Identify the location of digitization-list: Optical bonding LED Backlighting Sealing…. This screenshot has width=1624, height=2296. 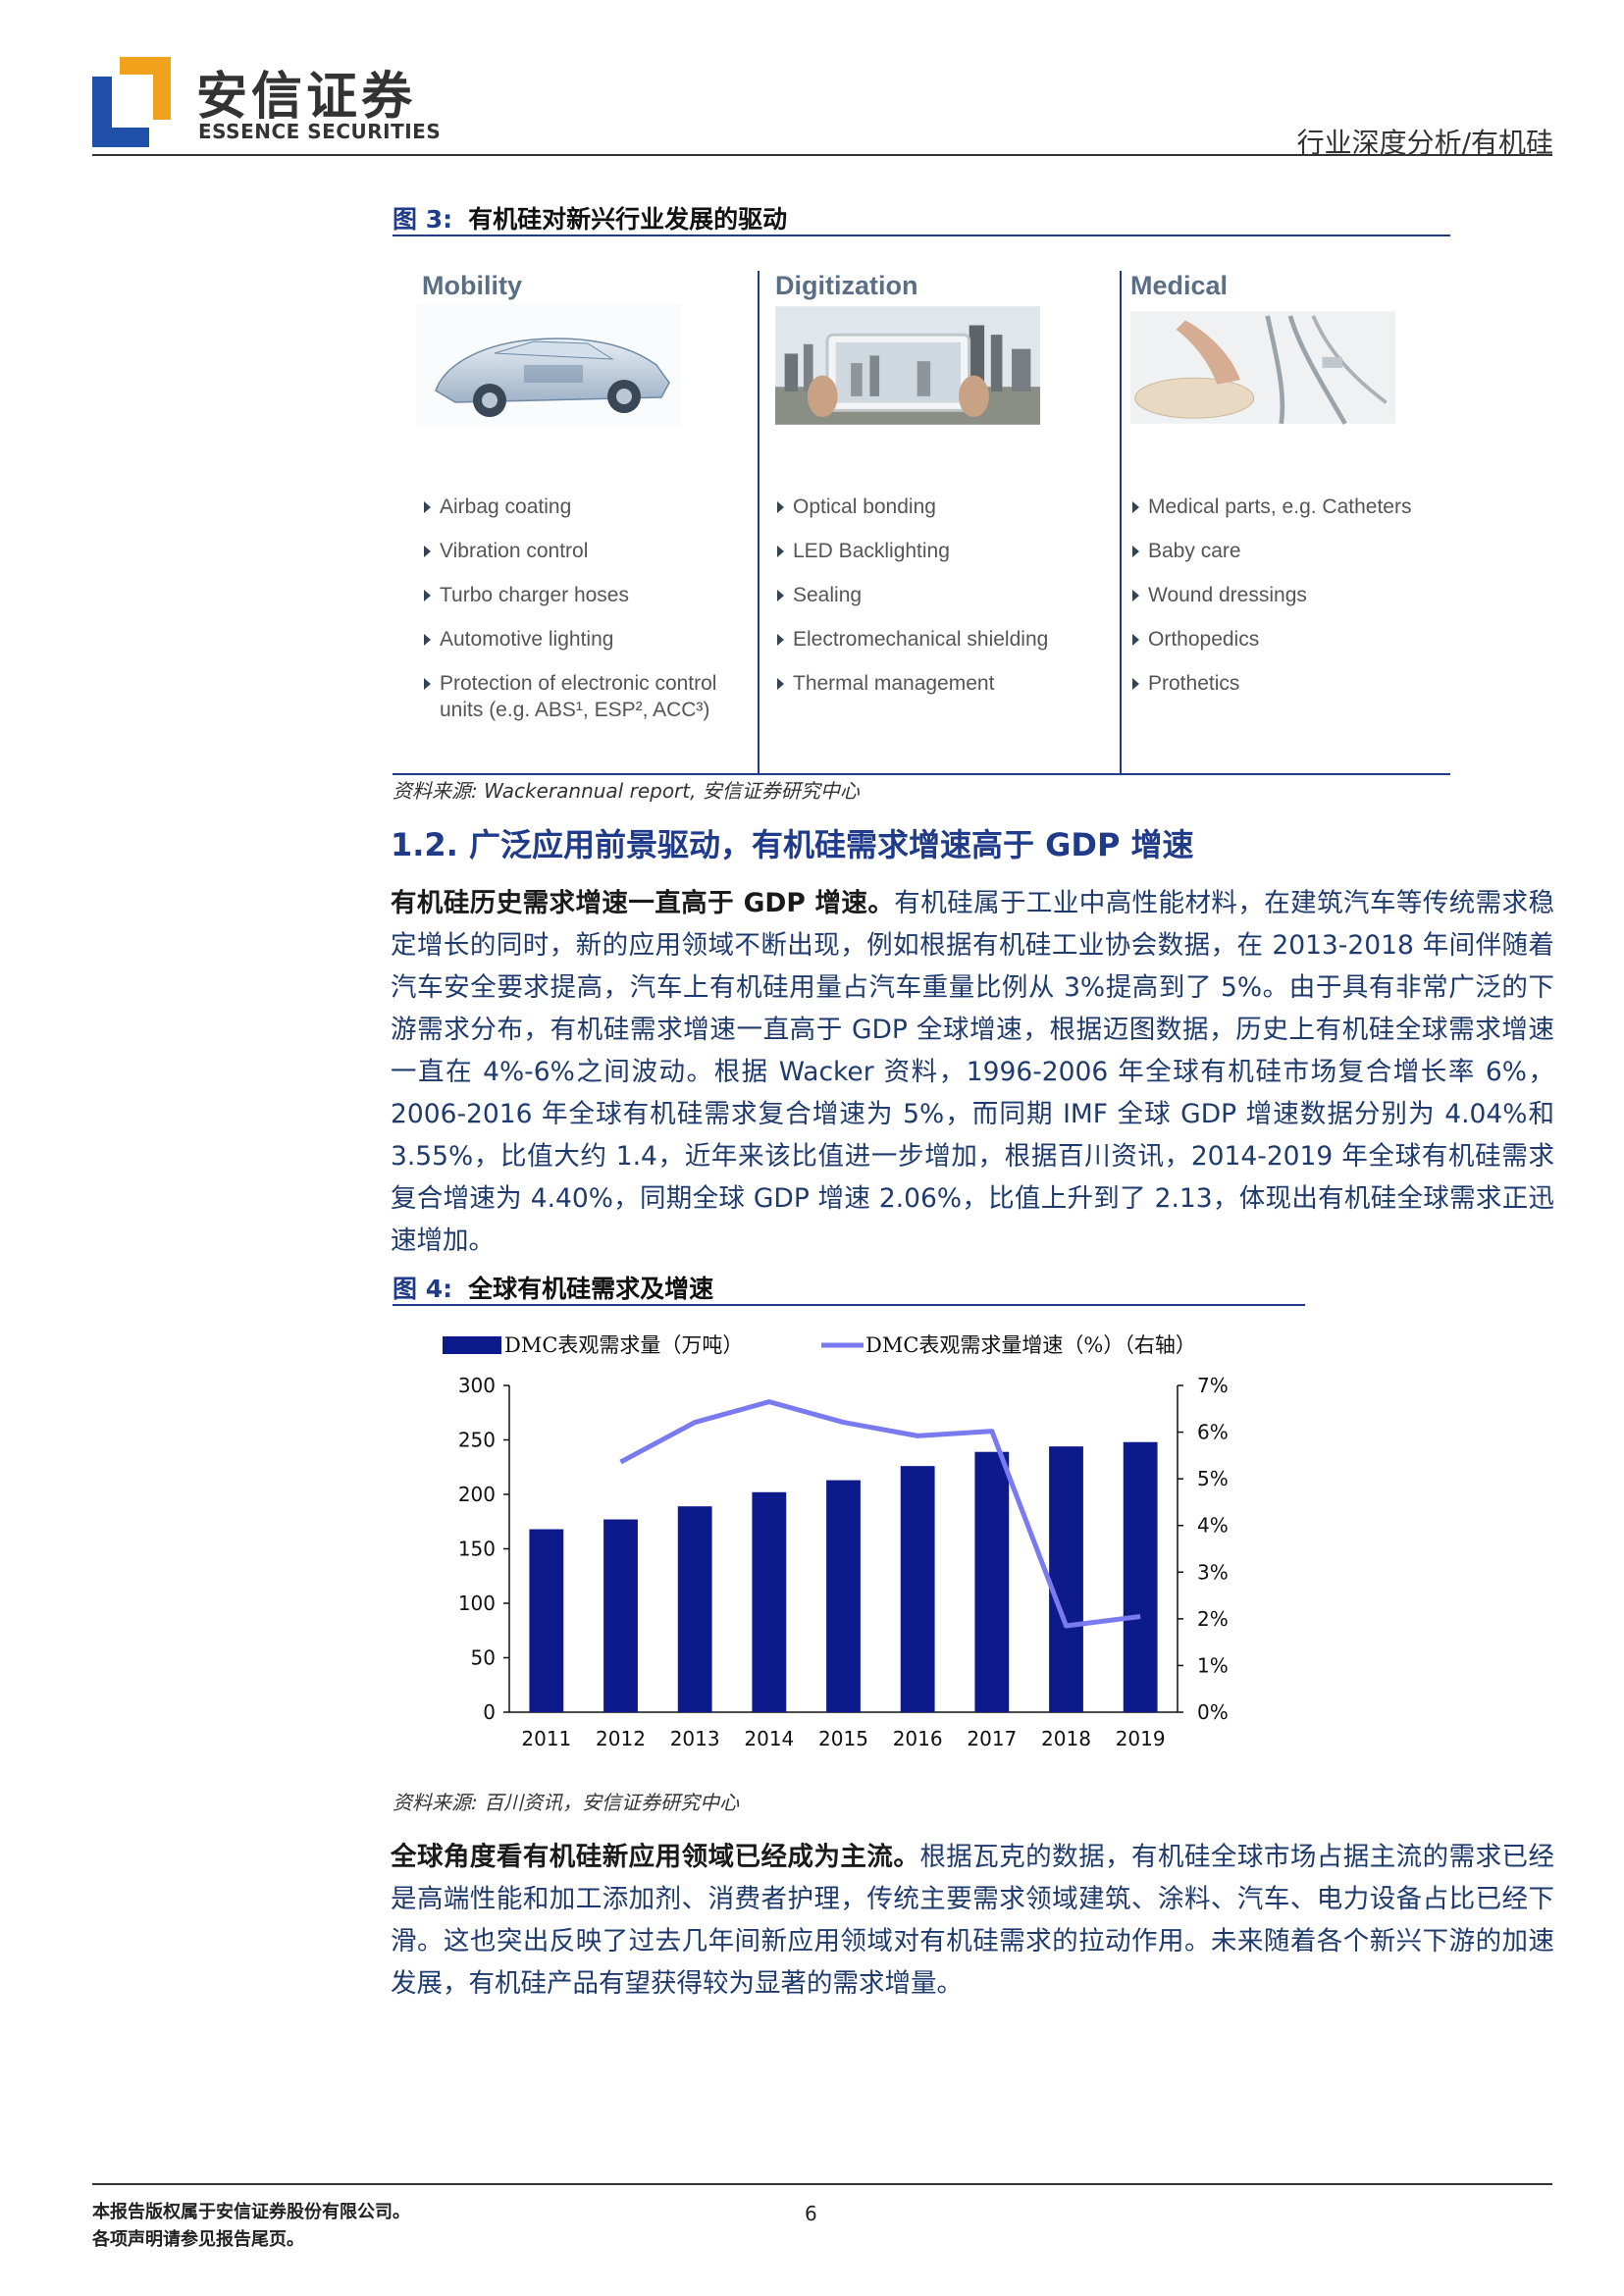
(941, 604).